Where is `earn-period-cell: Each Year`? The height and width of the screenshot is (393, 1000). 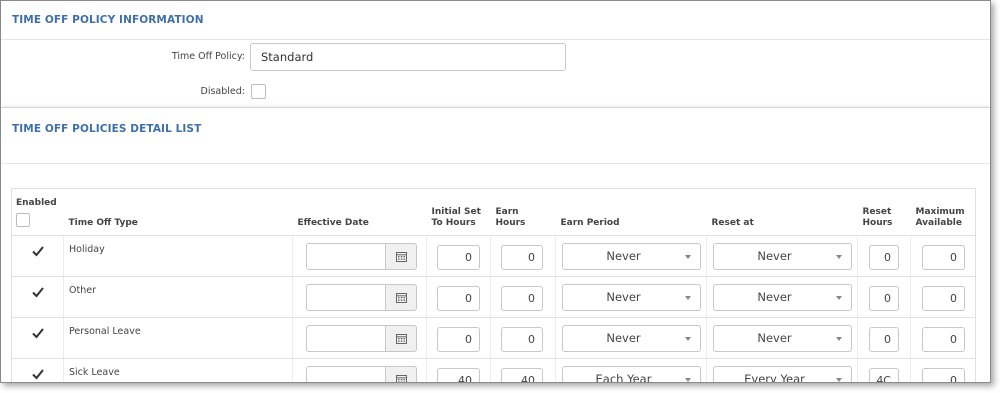 earn-period-cell: Each Year is located at coordinates (631, 370).